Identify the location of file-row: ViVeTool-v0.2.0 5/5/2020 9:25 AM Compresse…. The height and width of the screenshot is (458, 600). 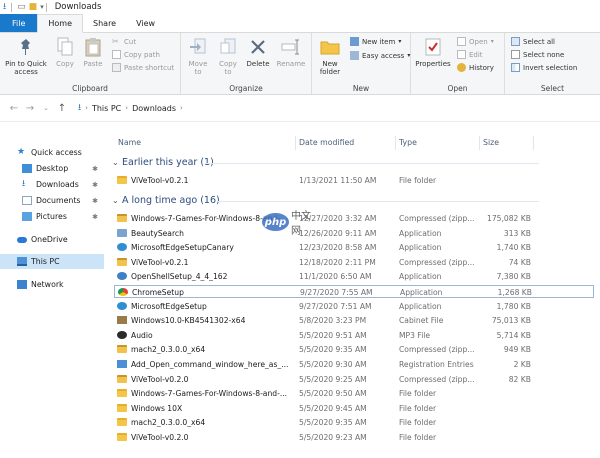
(354, 379).